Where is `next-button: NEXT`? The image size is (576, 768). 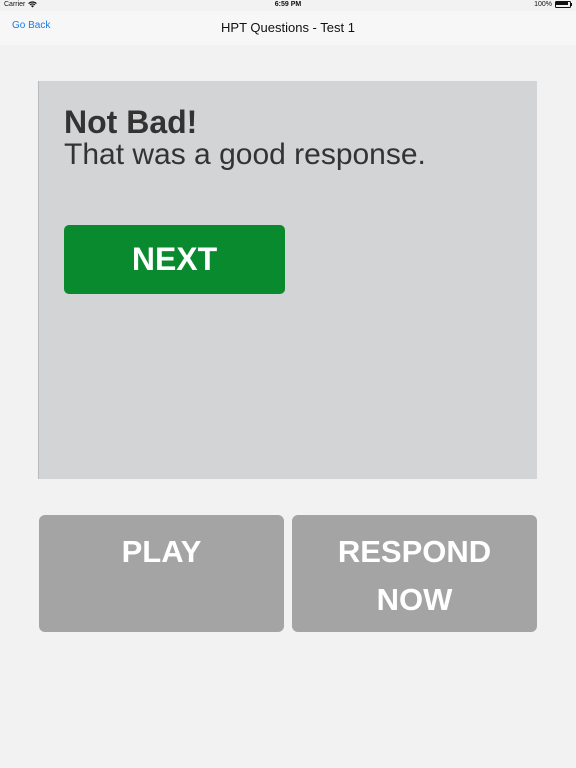 next-button: NEXT is located at coordinates (174, 259).